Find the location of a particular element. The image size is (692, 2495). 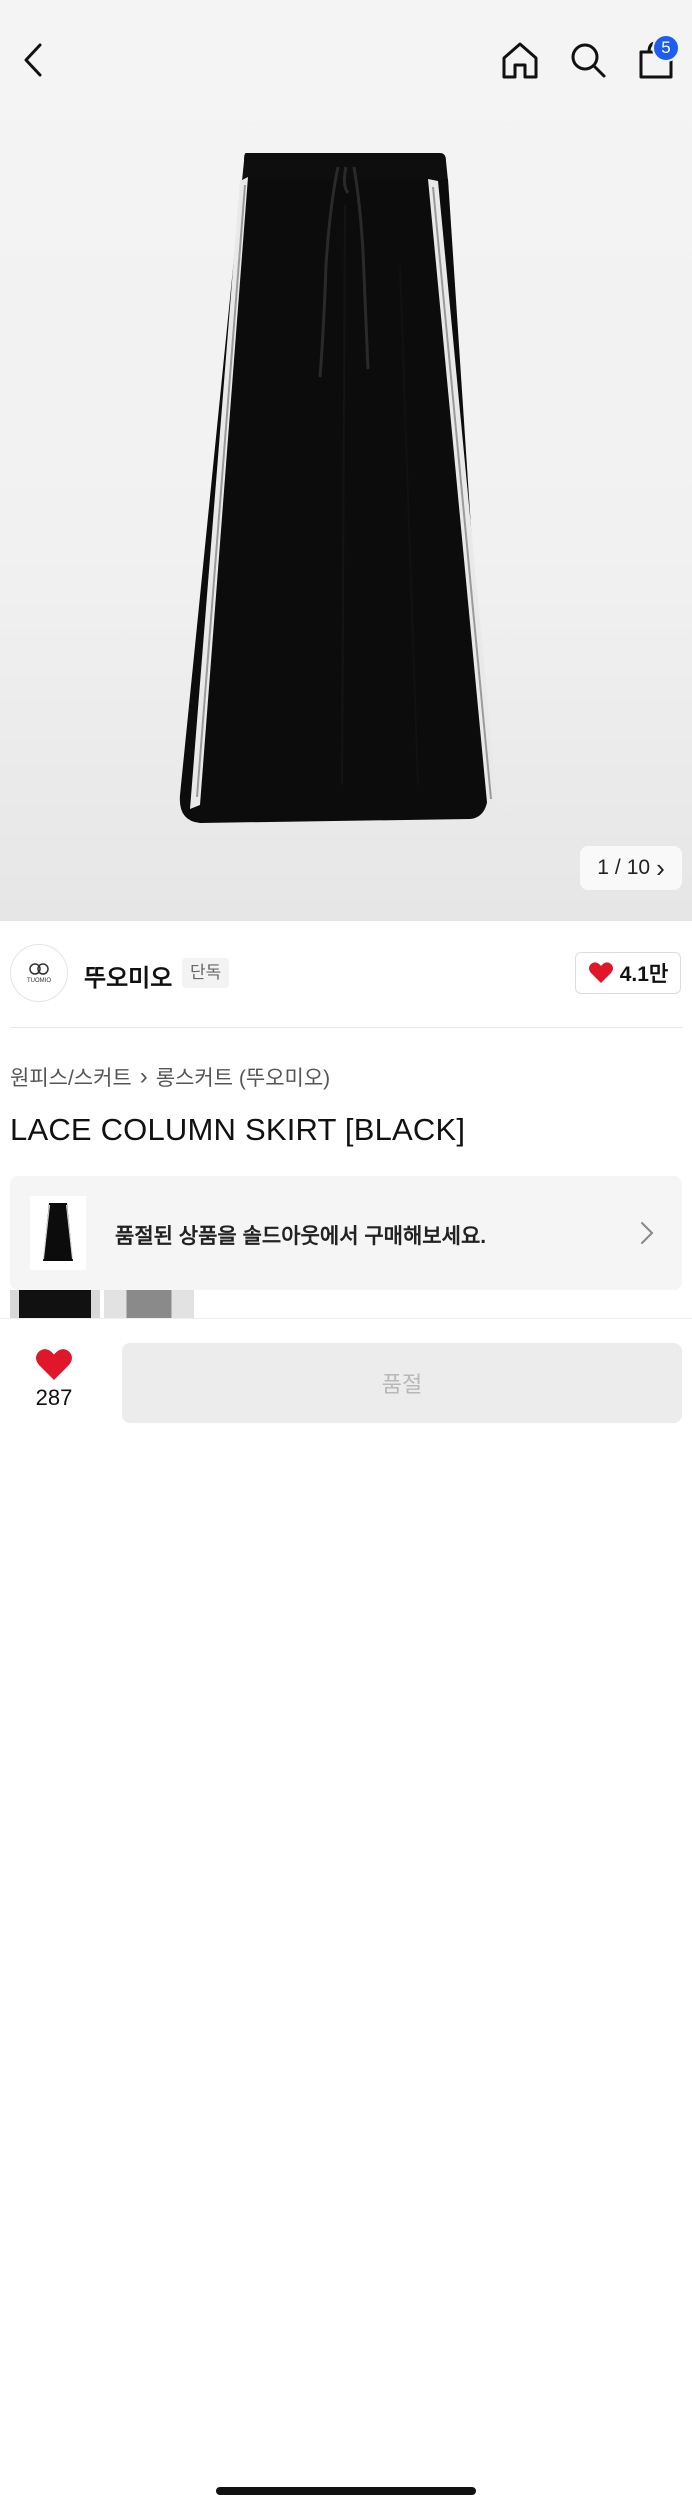

back-arrow-icon is located at coordinates (33, 60).